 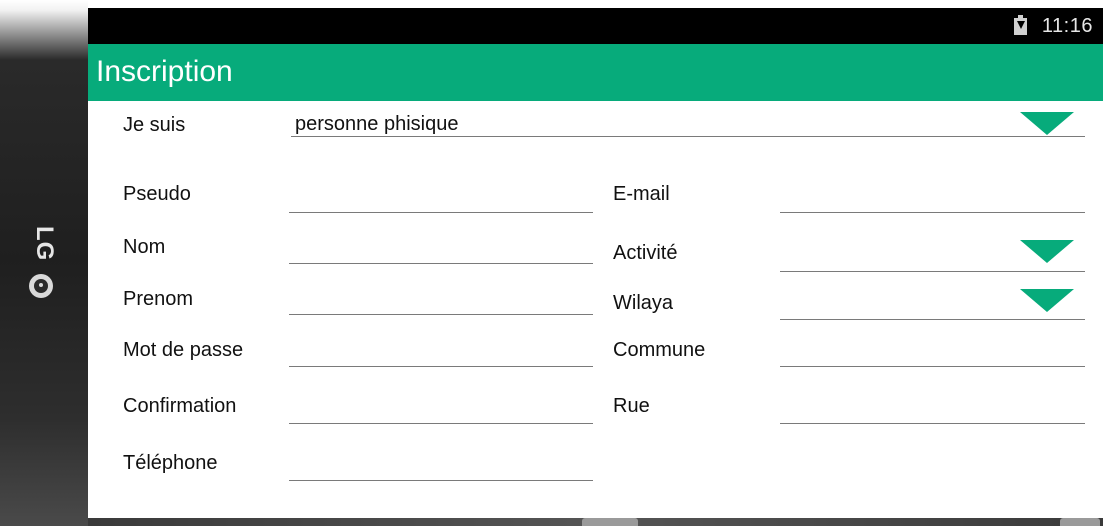 I want to click on action-bar: Inscription, so click(x=595, y=72).